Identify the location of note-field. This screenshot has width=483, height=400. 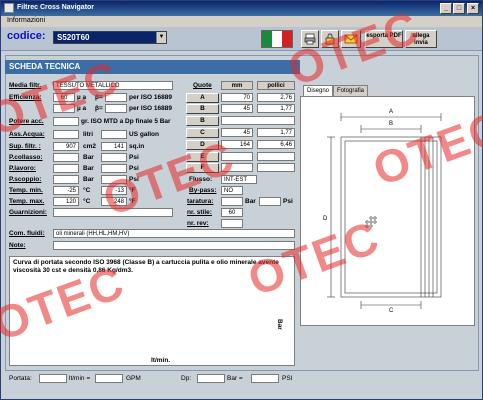
(174, 245).